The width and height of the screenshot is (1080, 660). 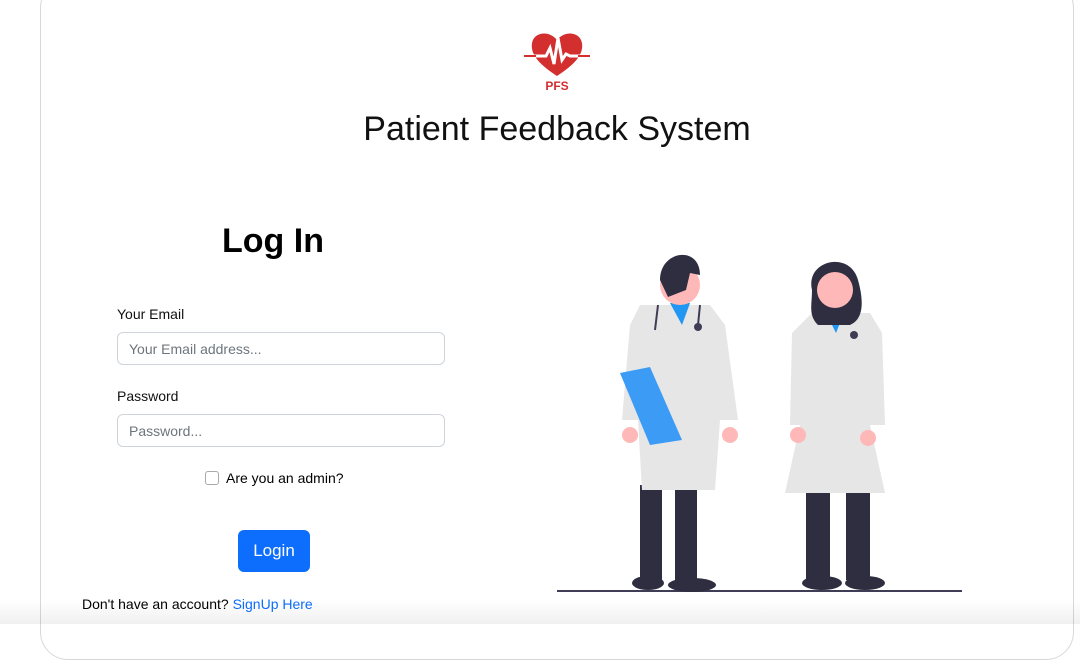 What do you see at coordinates (557, 63) in the screenshot?
I see `pfs-logo: PFS` at bounding box center [557, 63].